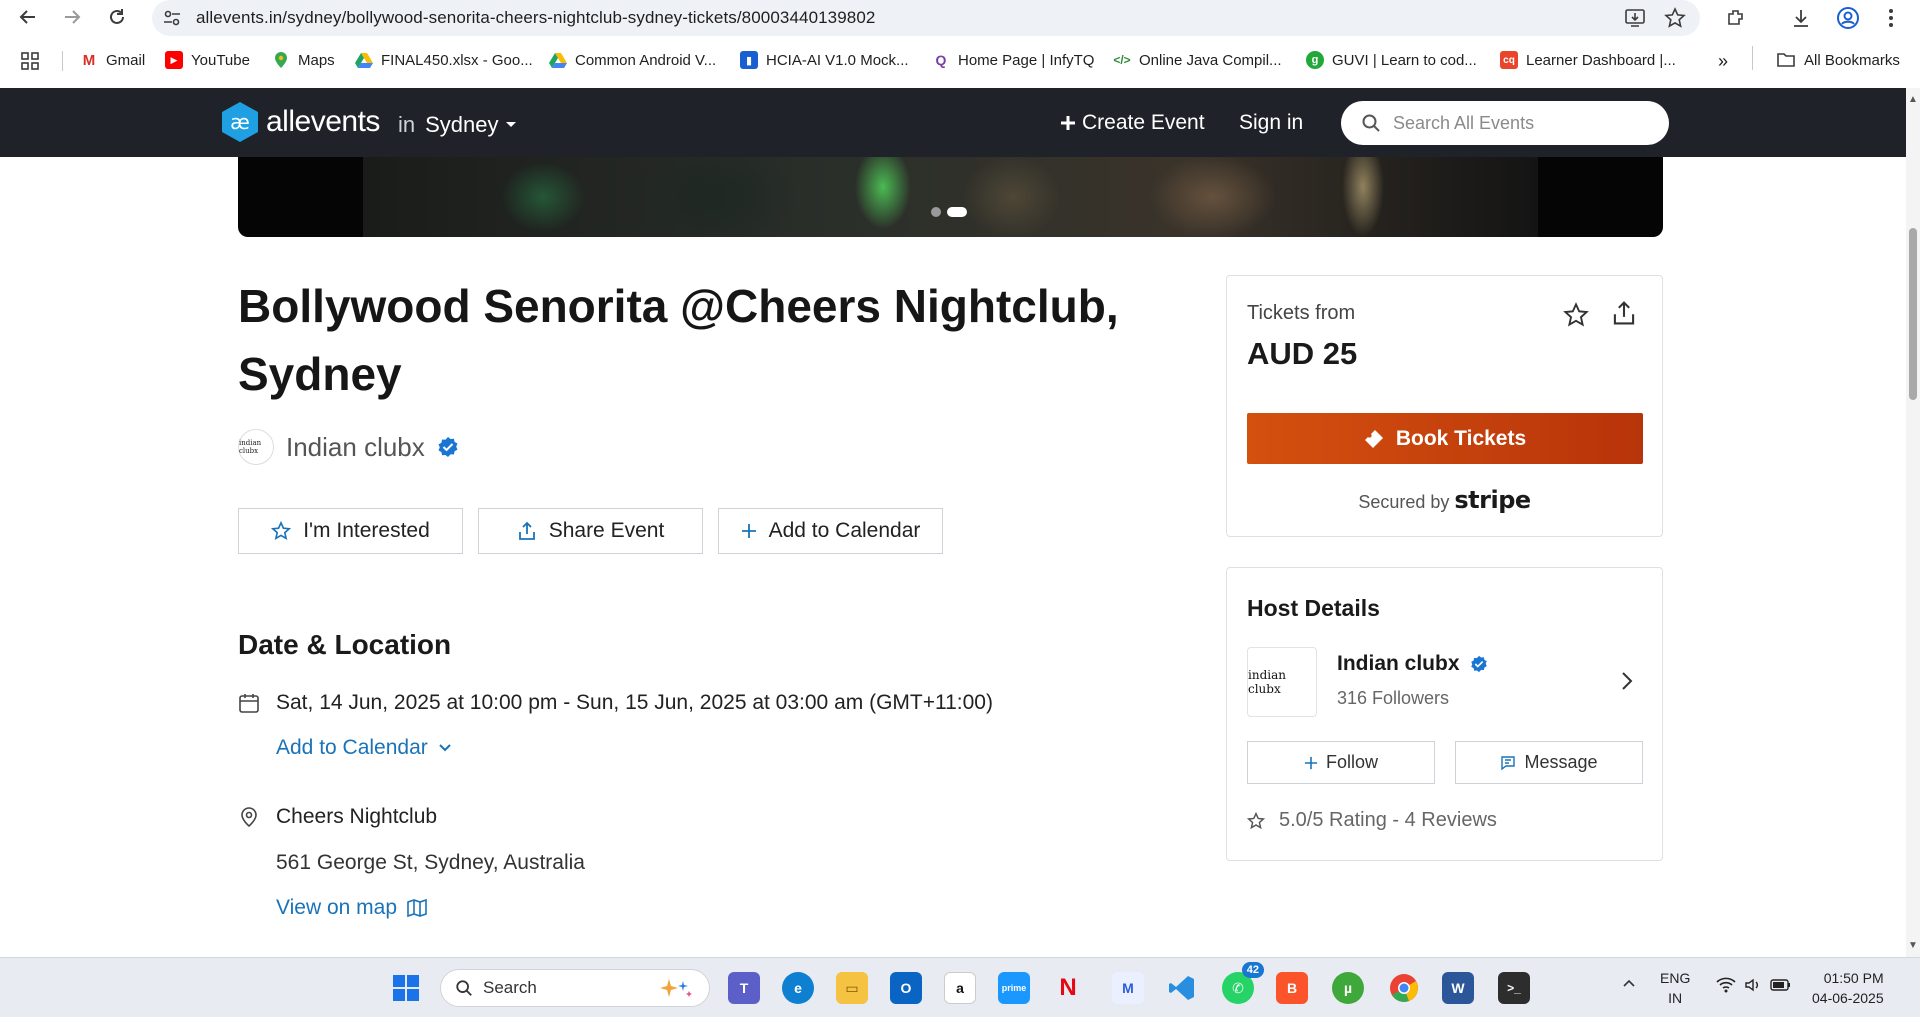 This screenshot has height=1017, width=1920. What do you see at coordinates (1292, 988) in the screenshot?
I see `brave-icon: B` at bounding box center [1292, 988].